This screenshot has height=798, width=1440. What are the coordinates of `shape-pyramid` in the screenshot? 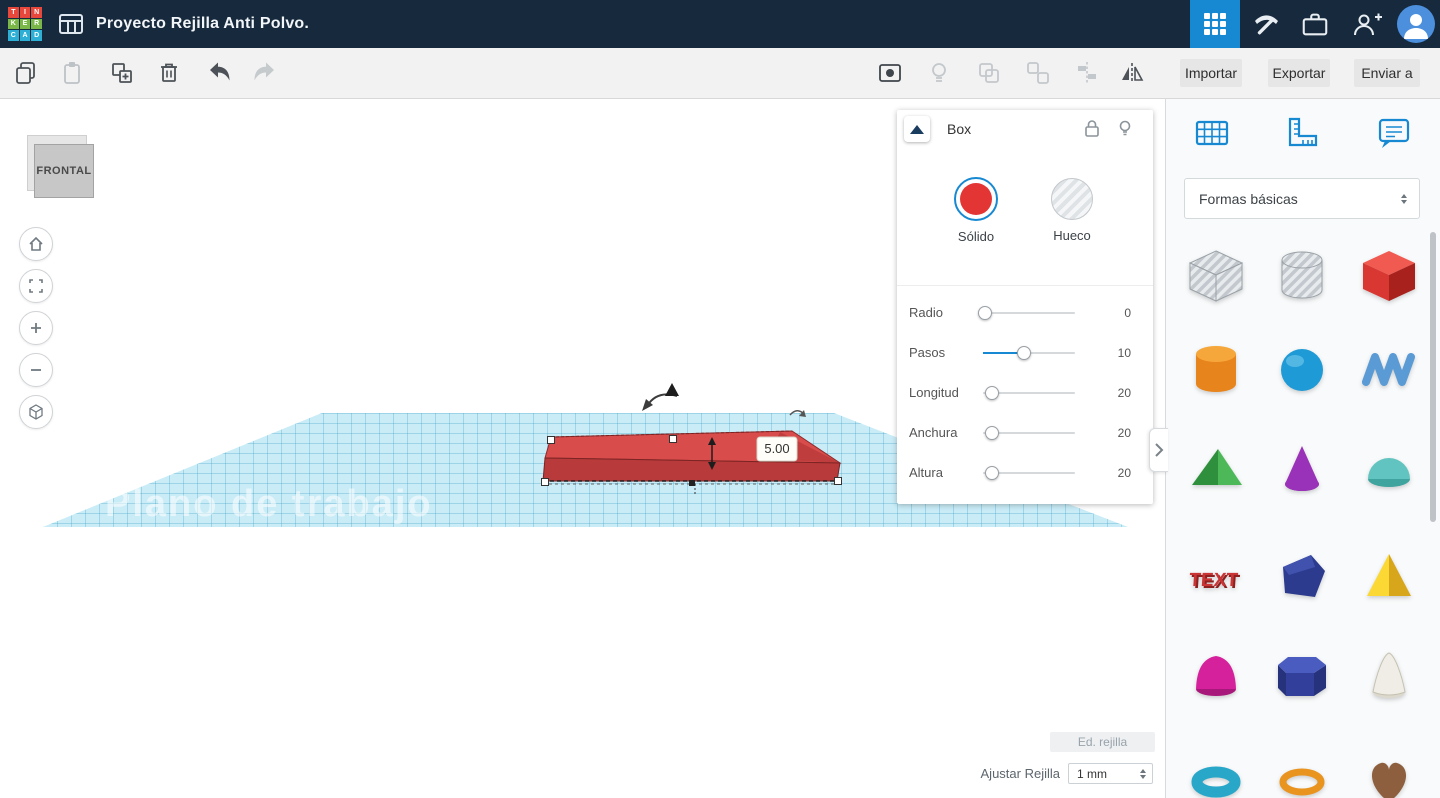 It's located at (1389, 578).